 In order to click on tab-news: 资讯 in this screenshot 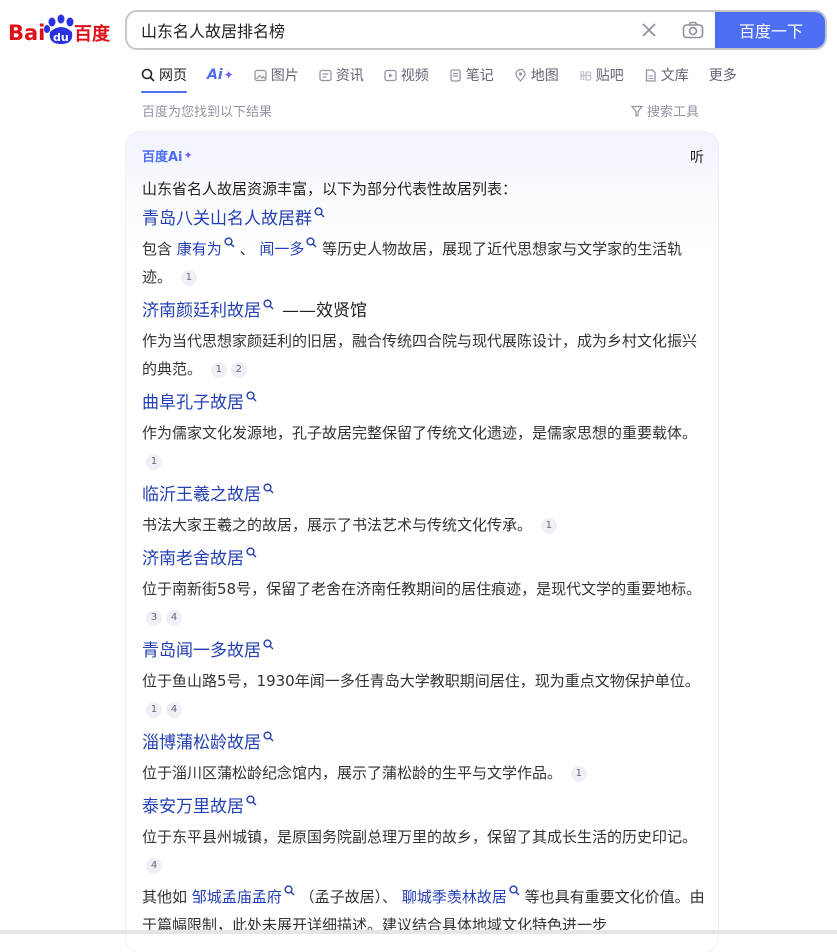, I will do `click(341, 75)`.